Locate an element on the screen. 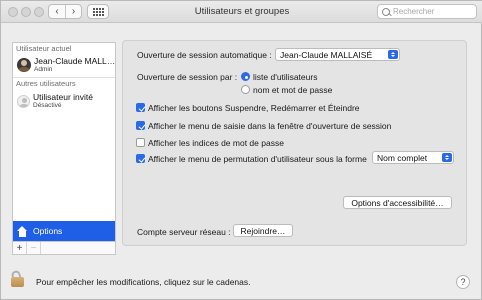  current-user-item: Jean-Claude MALLAISÉ Admin is located at coordinates (64, 65).